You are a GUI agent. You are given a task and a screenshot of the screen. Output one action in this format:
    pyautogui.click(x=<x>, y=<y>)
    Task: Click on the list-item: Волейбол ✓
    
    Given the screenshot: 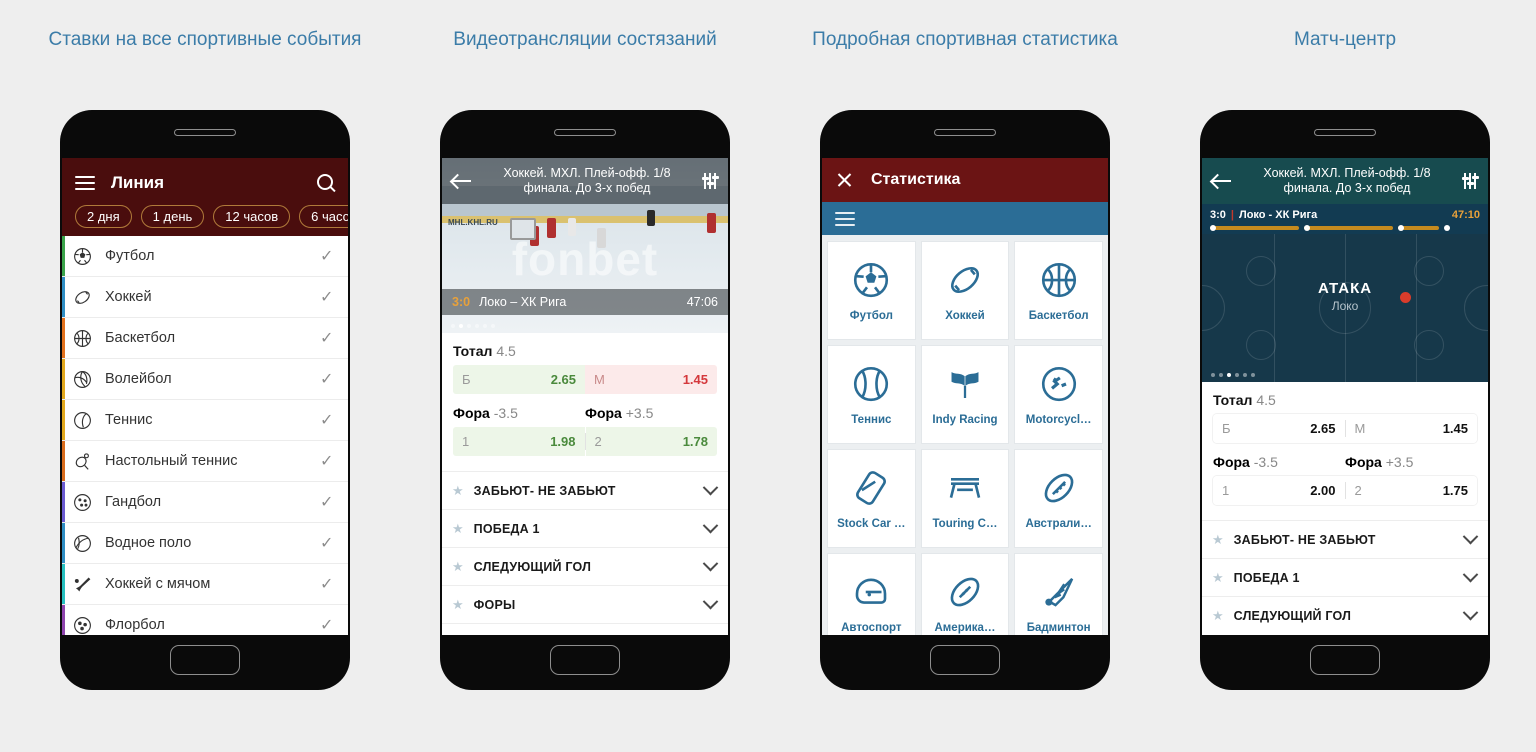 What is the action you would take?
    pyautogui.click(x=205, y=379)
    